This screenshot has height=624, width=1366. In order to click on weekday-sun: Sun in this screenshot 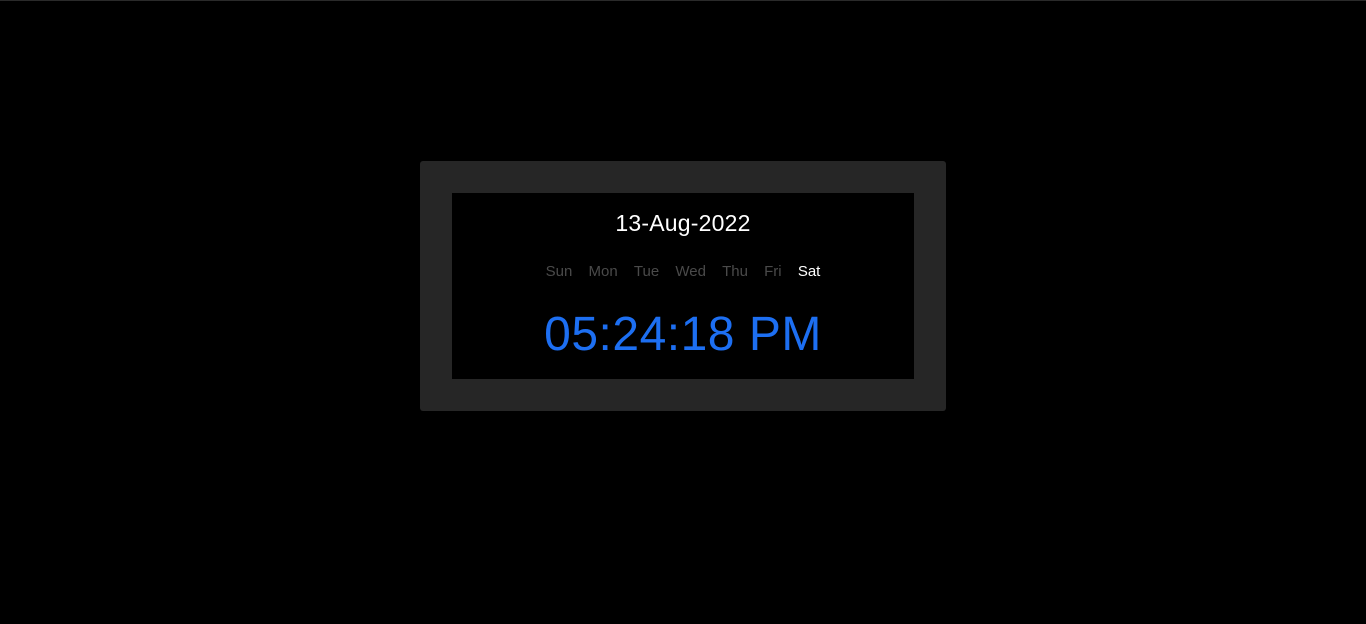, I will do `click(559, 271)`.